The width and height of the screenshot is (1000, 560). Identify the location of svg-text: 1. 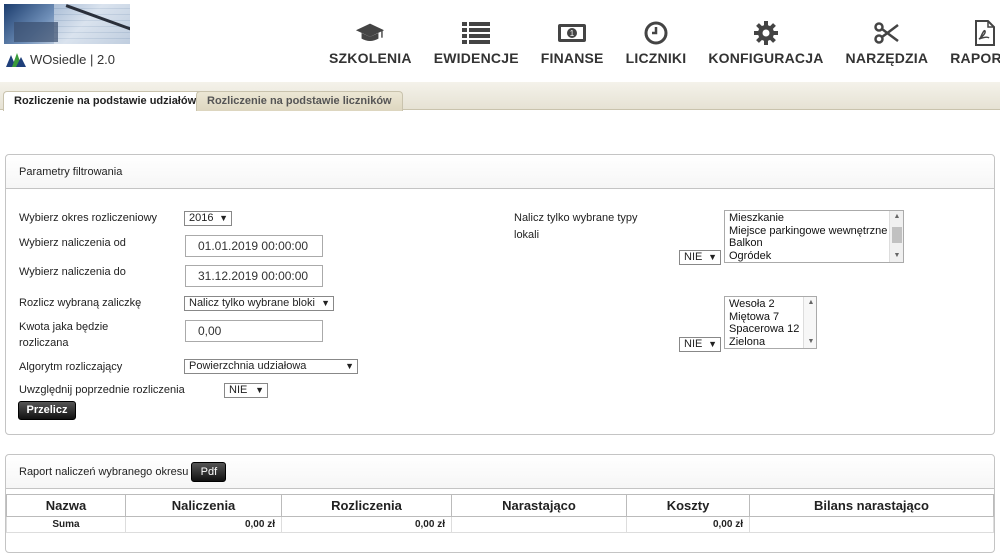
(572, 33).